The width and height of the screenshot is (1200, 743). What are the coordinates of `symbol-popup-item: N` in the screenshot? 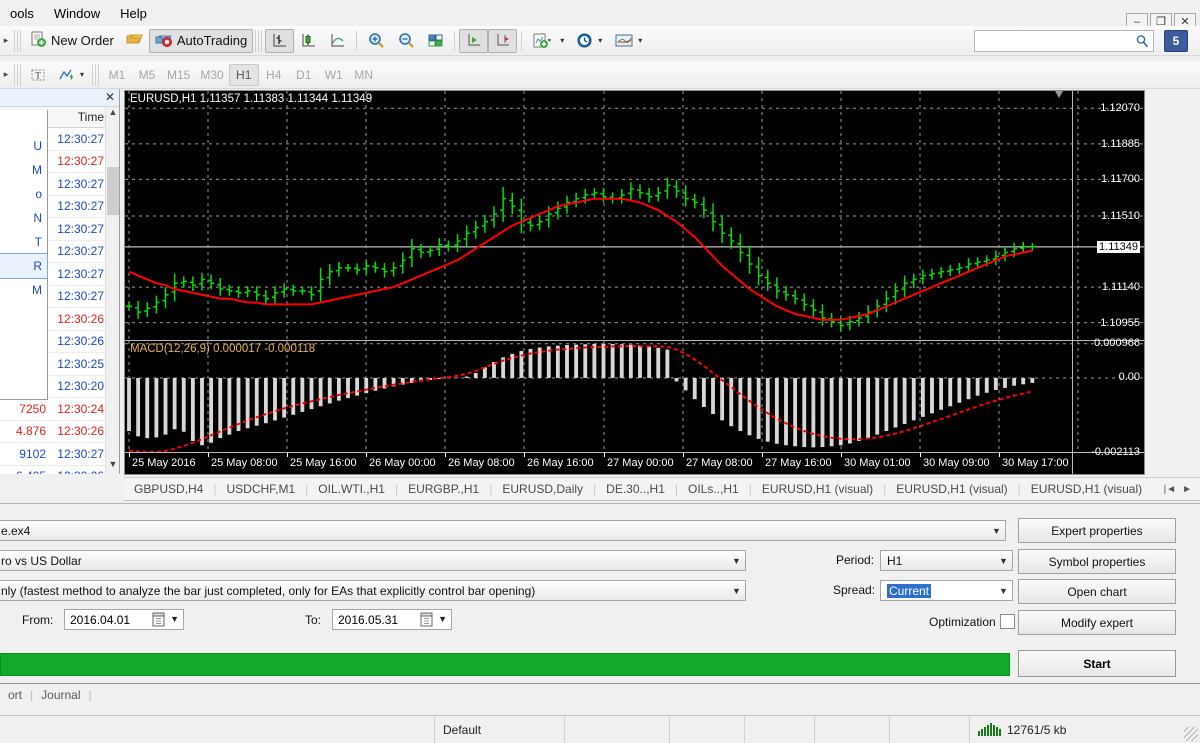 It's located at (23, 218).